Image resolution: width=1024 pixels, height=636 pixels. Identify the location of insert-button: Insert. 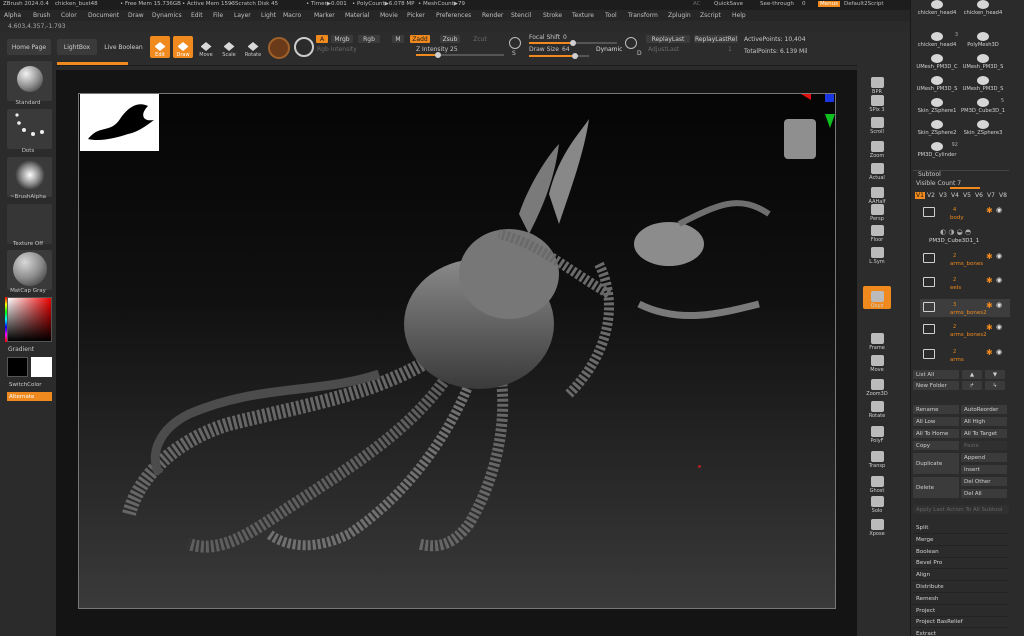
(984, 469).